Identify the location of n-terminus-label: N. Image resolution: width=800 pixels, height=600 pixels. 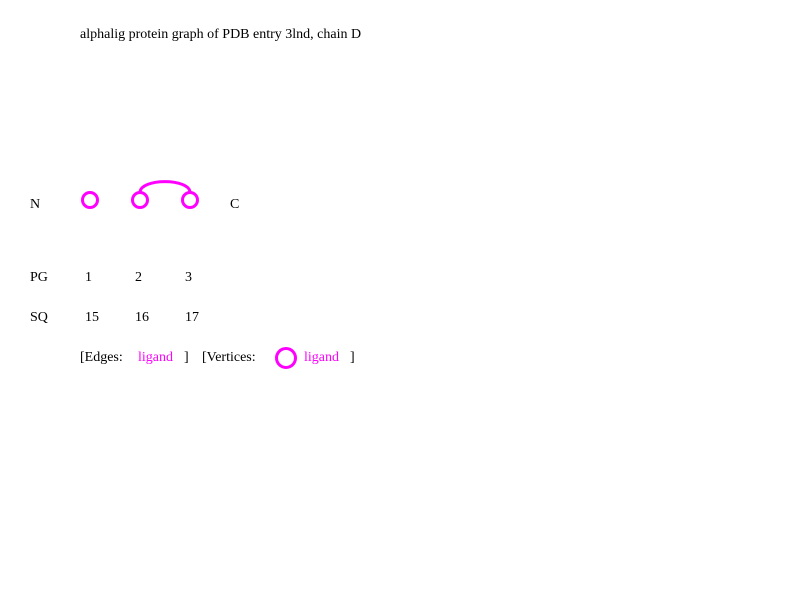
(35, 204).